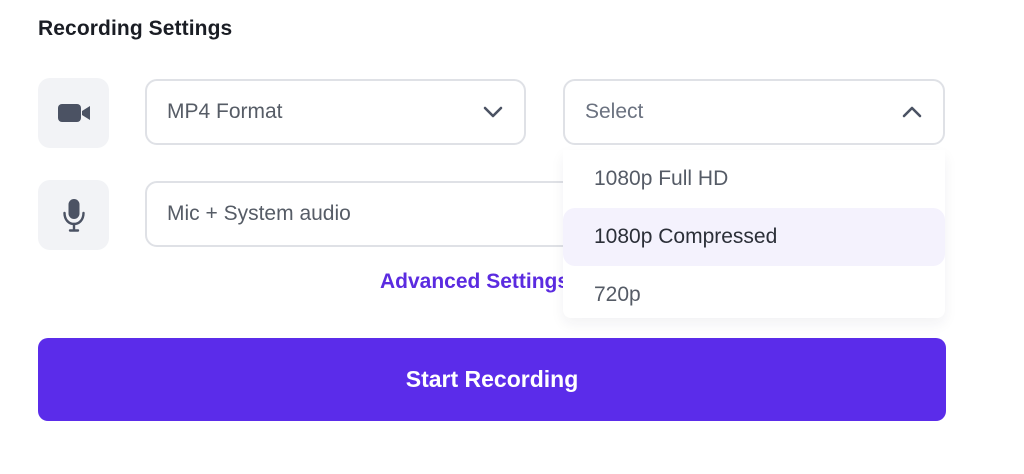 This screenshot has height=474, width=1024. Describe the element at coordinates (614, 111) in the screenshot. I see `video-quality-placeholder: Select` at that location.